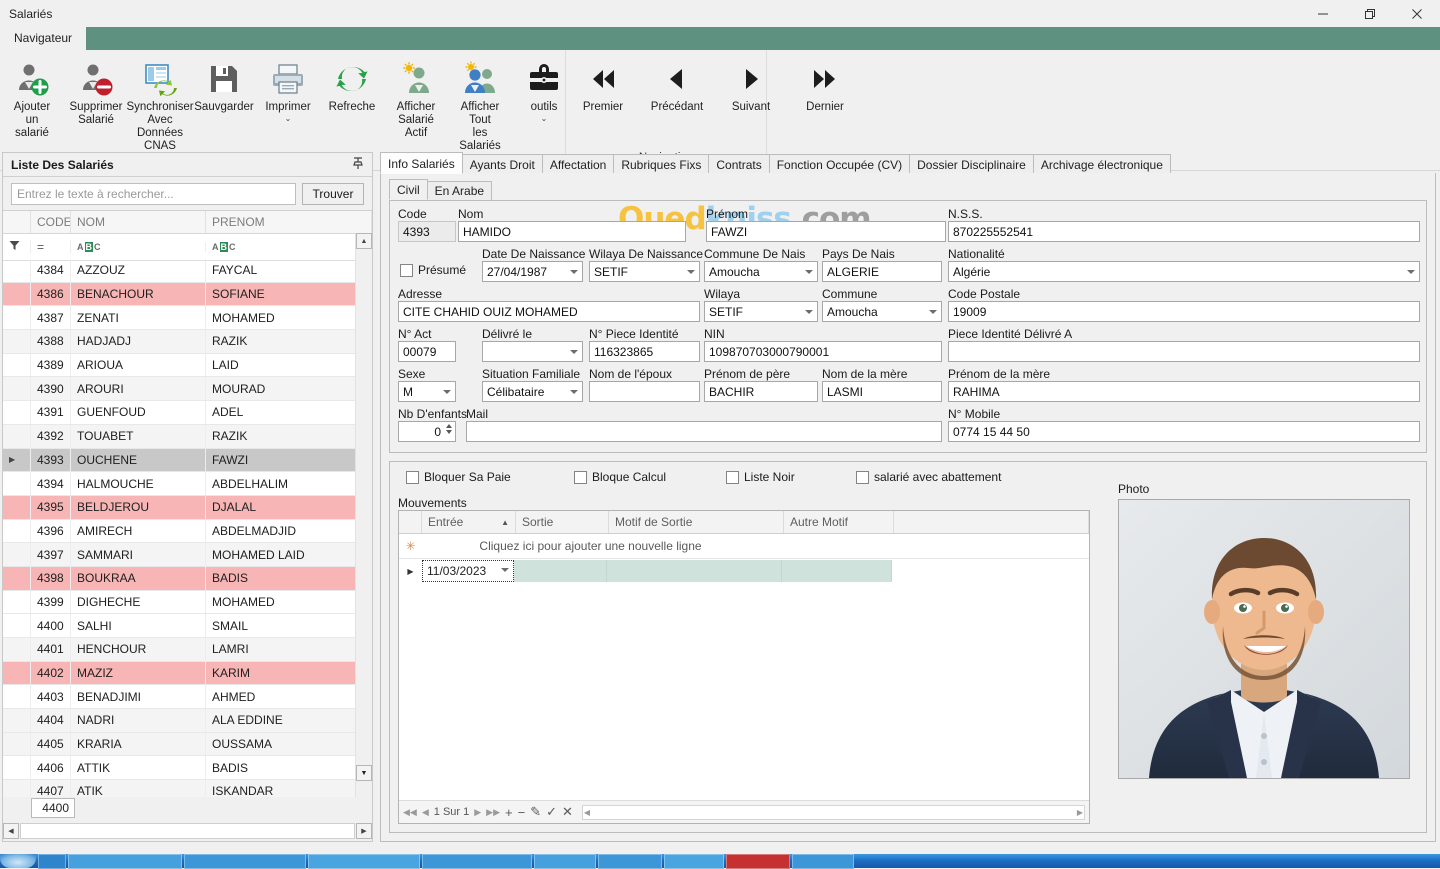 The width and height of the screenshot is (1440, 869). Describe the element at coordinates (551, 812) in the screenshot. I see `mv-confirm-icon: ✓` at that location.